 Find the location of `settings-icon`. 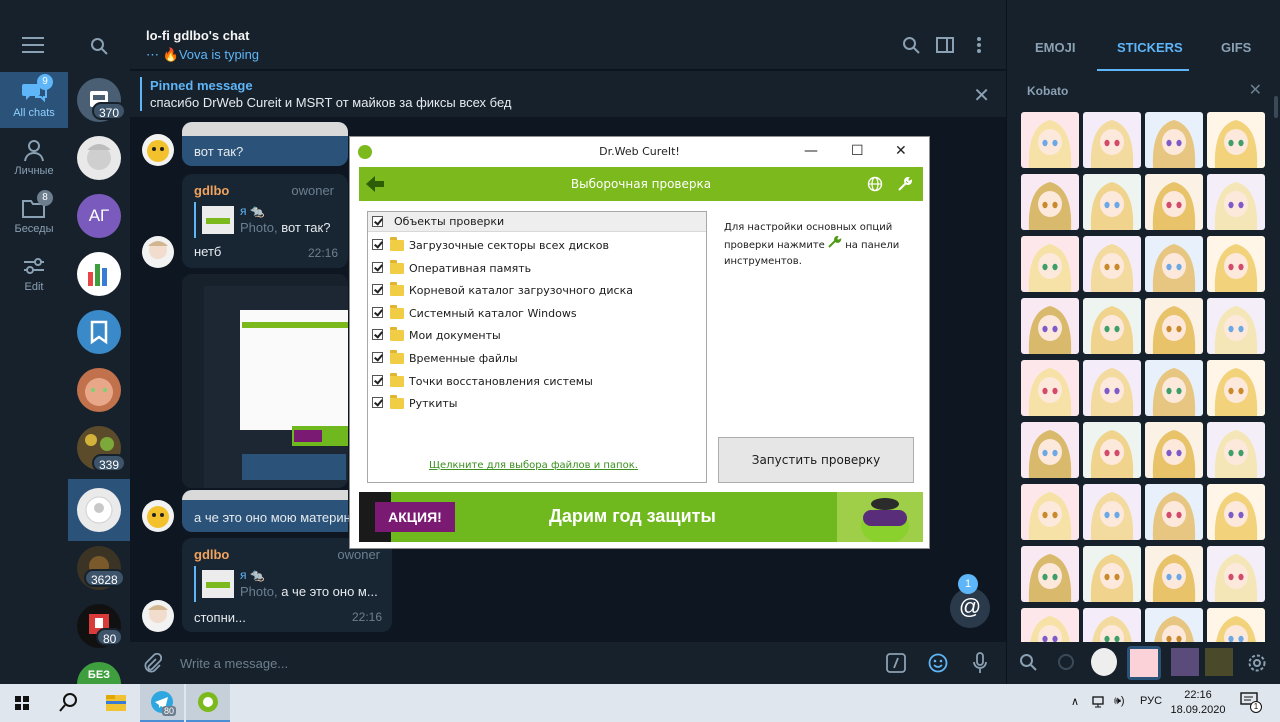

settings-icon is located at coordinates (1257, 664).